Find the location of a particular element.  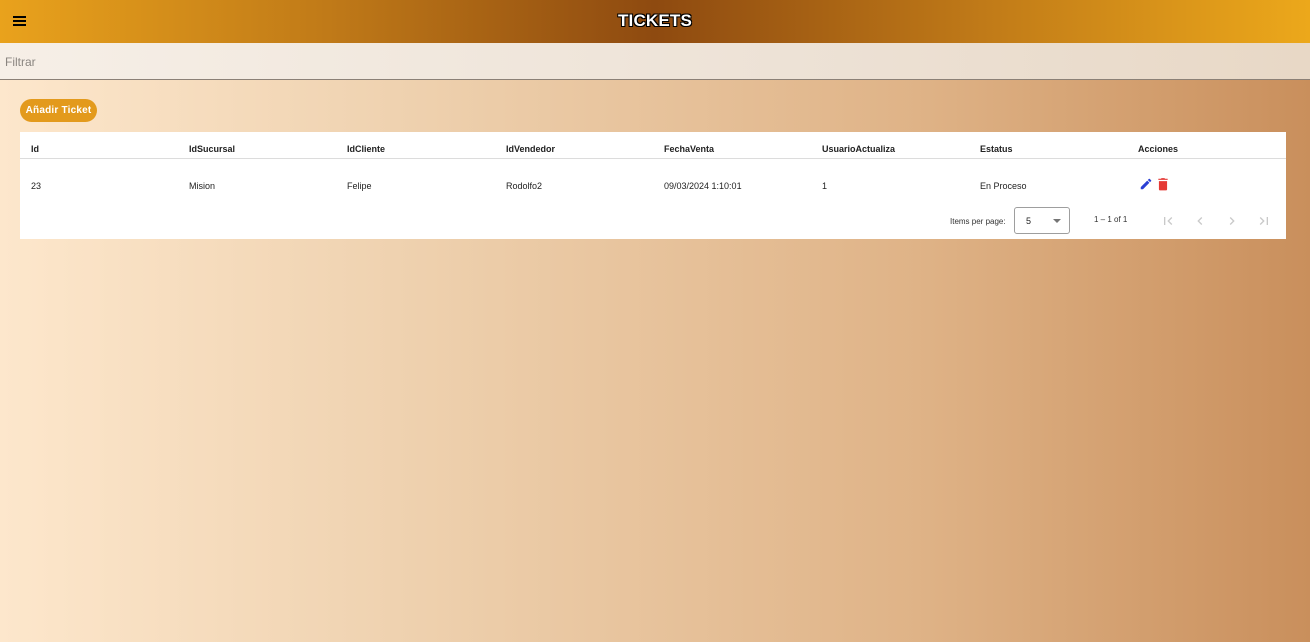

column-header-usuarioactualiza: UsuarioActualiza is located at coordinates (858, 149).